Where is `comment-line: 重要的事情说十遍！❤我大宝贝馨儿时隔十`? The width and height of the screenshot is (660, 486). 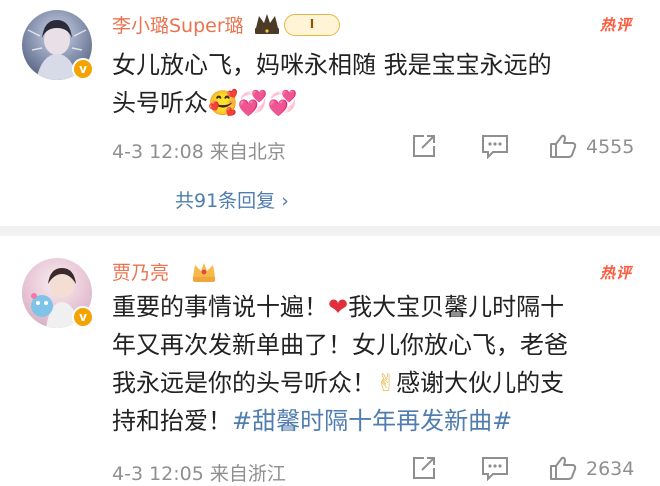 comment-line: 重要的事情说十遍！❤我大宝贝馨儿时隔十 is located at coordinates (338, 307).